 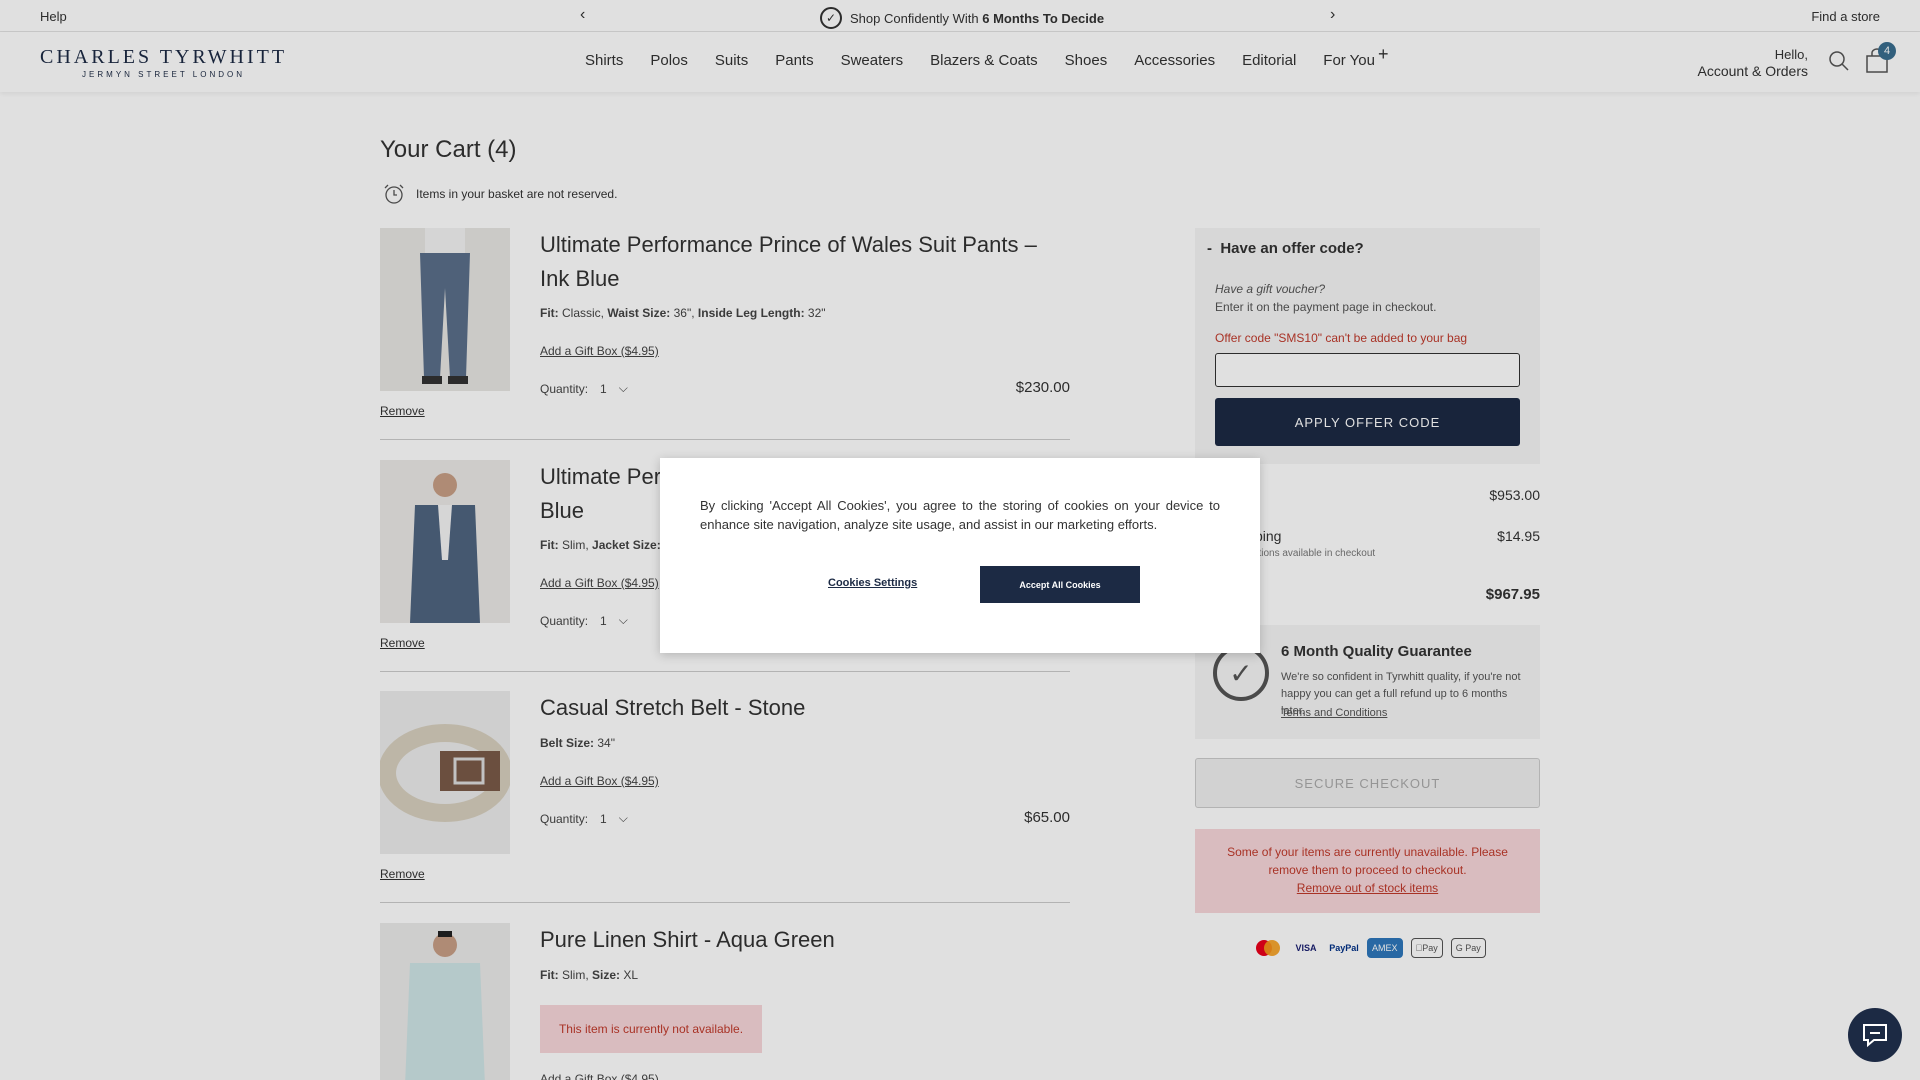 I want to click on cookie-settings-button: Cookies Settings, so click(x=872, y=583).